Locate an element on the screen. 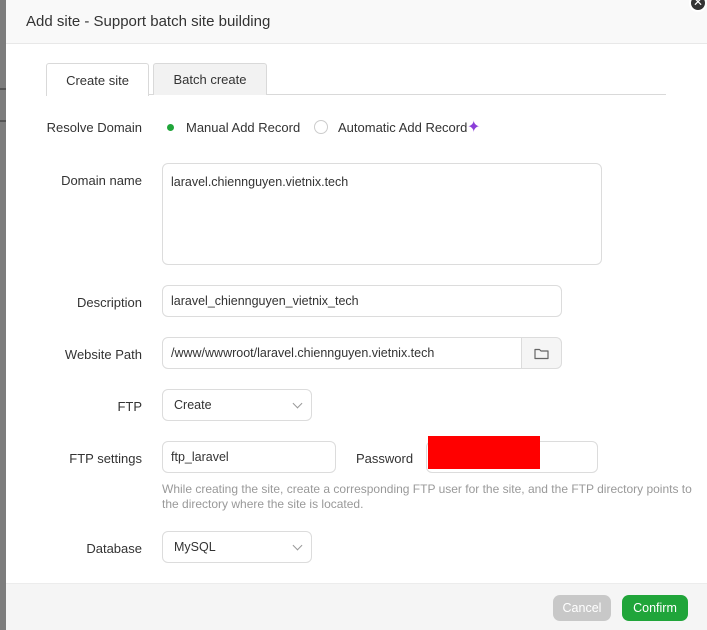  dialog-header: Add site - Support batch site building is located at coordinates (356, 22).